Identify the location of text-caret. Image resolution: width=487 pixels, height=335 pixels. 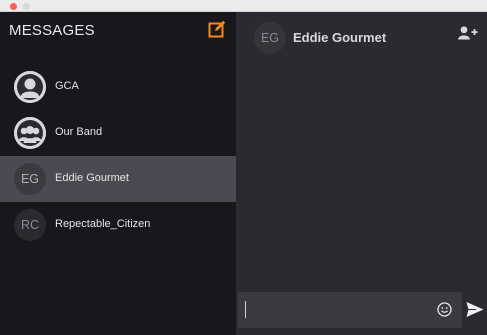
(245, 309).